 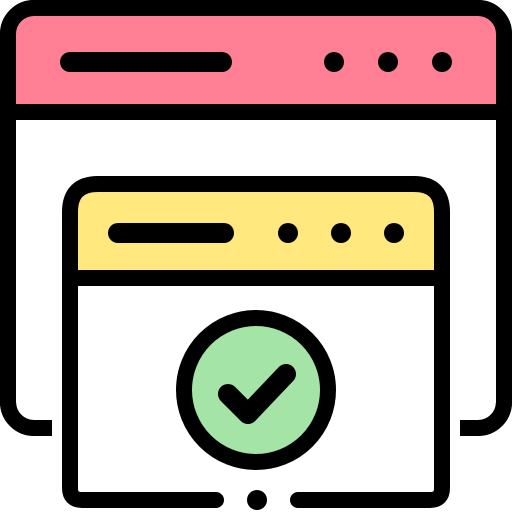 What do you see at coordinates (257, 500) in the screenshot?
I see `front-window-bottom-dot-icon` at bounding box center [257, 500].